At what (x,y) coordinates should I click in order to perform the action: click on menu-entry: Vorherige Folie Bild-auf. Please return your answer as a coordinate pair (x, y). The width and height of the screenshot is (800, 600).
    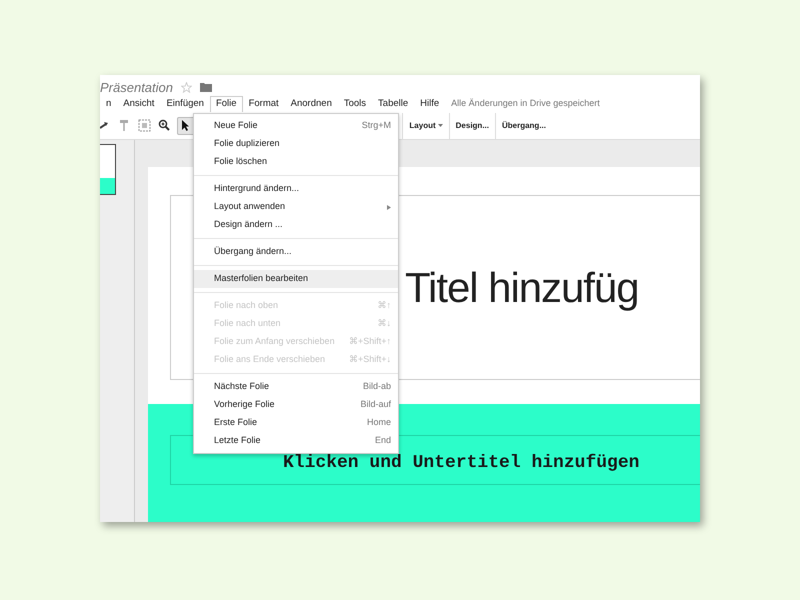
    Looking at the image, I should click on (296, 405).